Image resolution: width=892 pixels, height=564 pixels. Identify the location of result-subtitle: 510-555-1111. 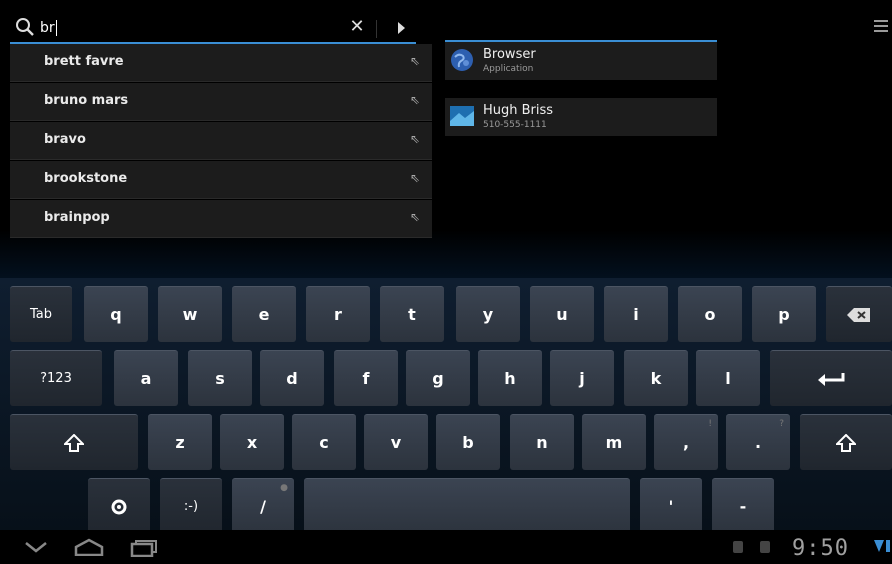
(515, 125).